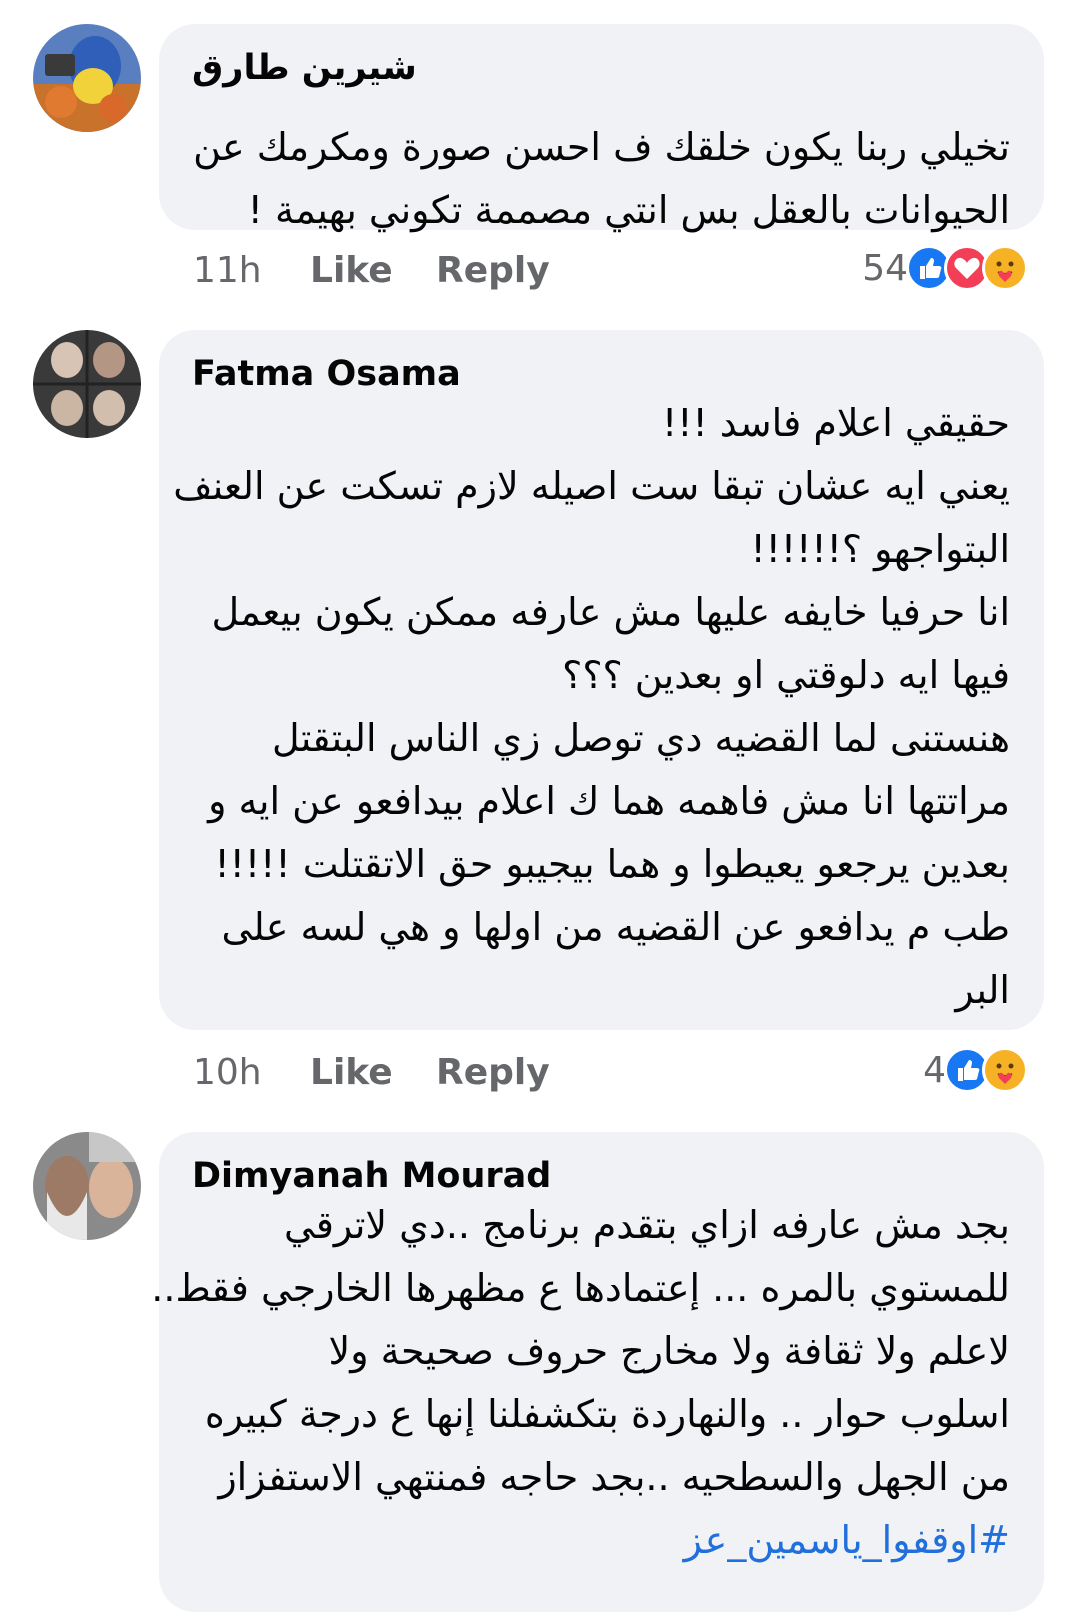 This screenshot has height=1612, width=1080. Describe the element at coordinates (326, 374) in the screenshot. I see `comment-author: Fatma Osama` at that location.